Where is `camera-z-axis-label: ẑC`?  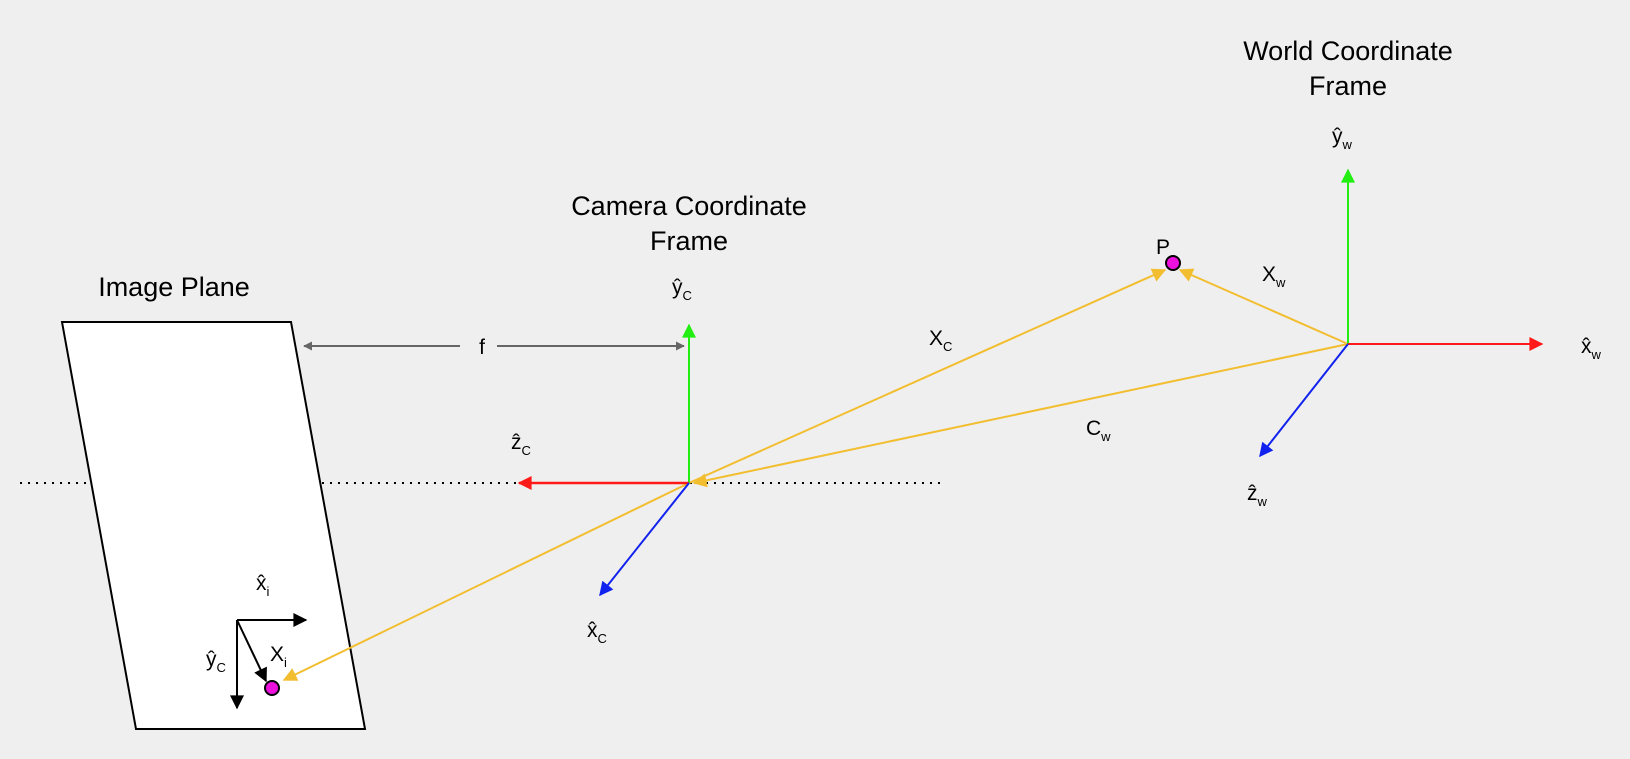
camera-z-axis-label: ẑC is located at coordinates (521, 444).